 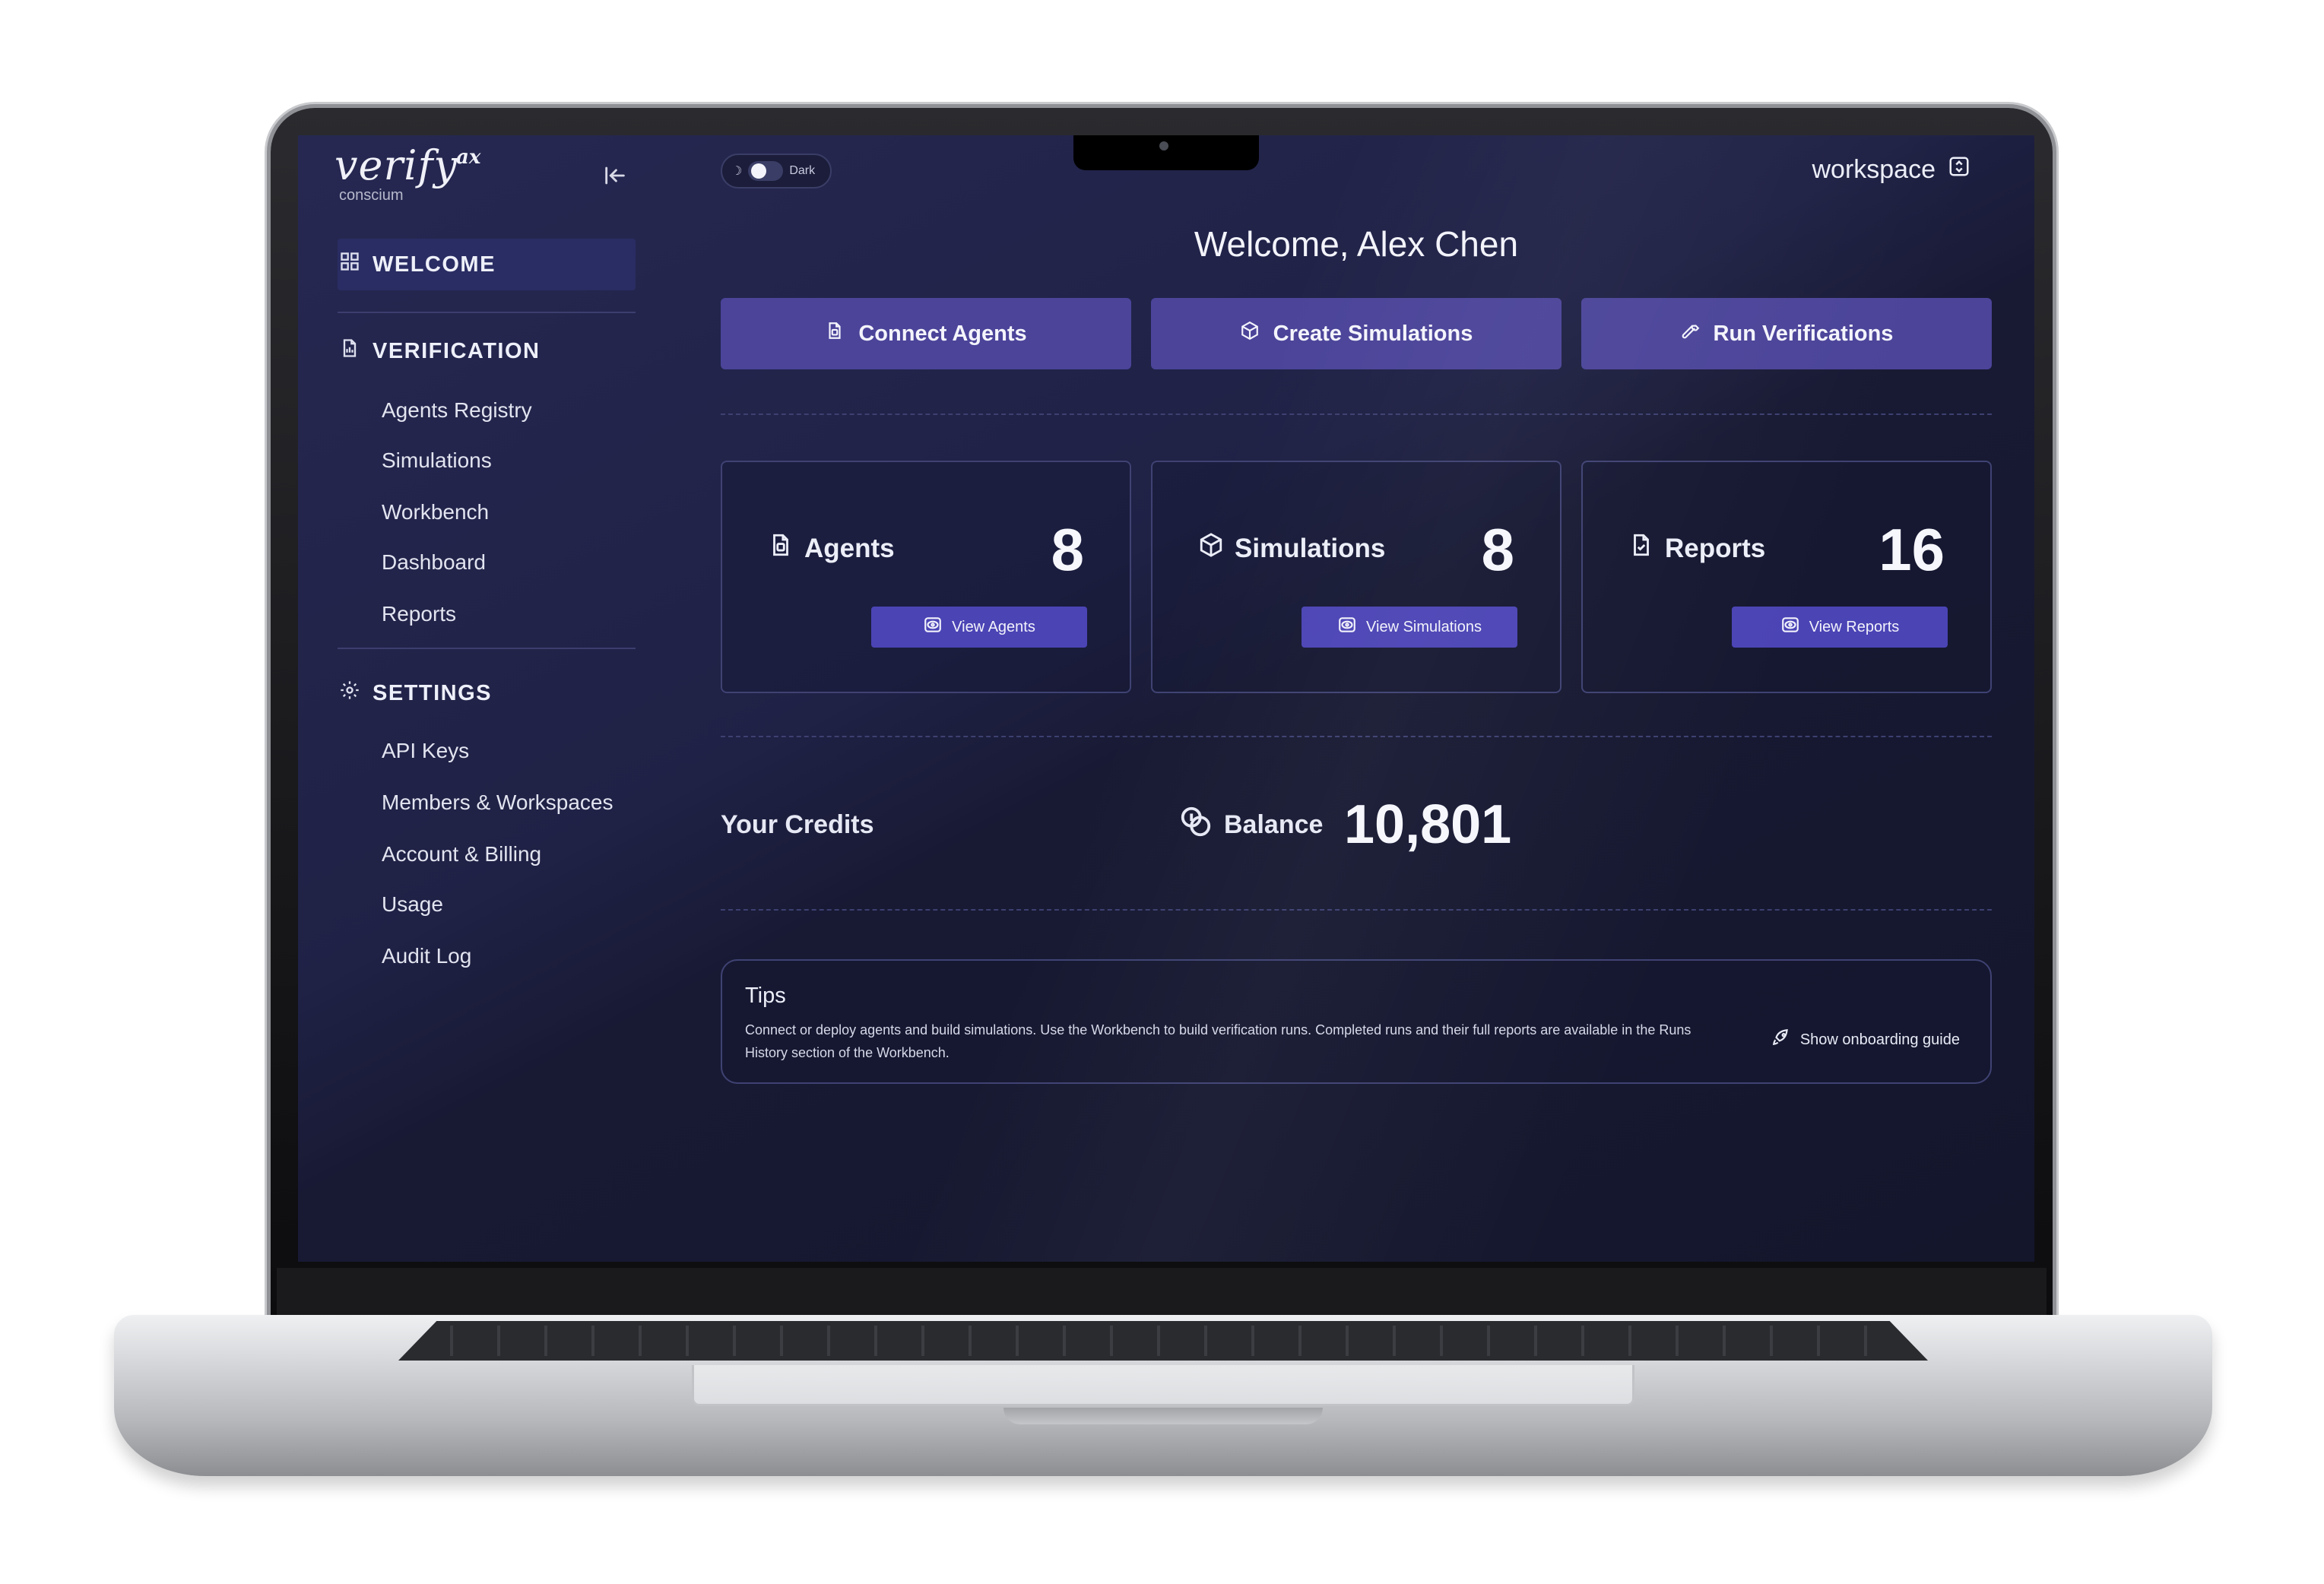 I want to click on balance-value: 10,801, so click(x=1428, y=825).